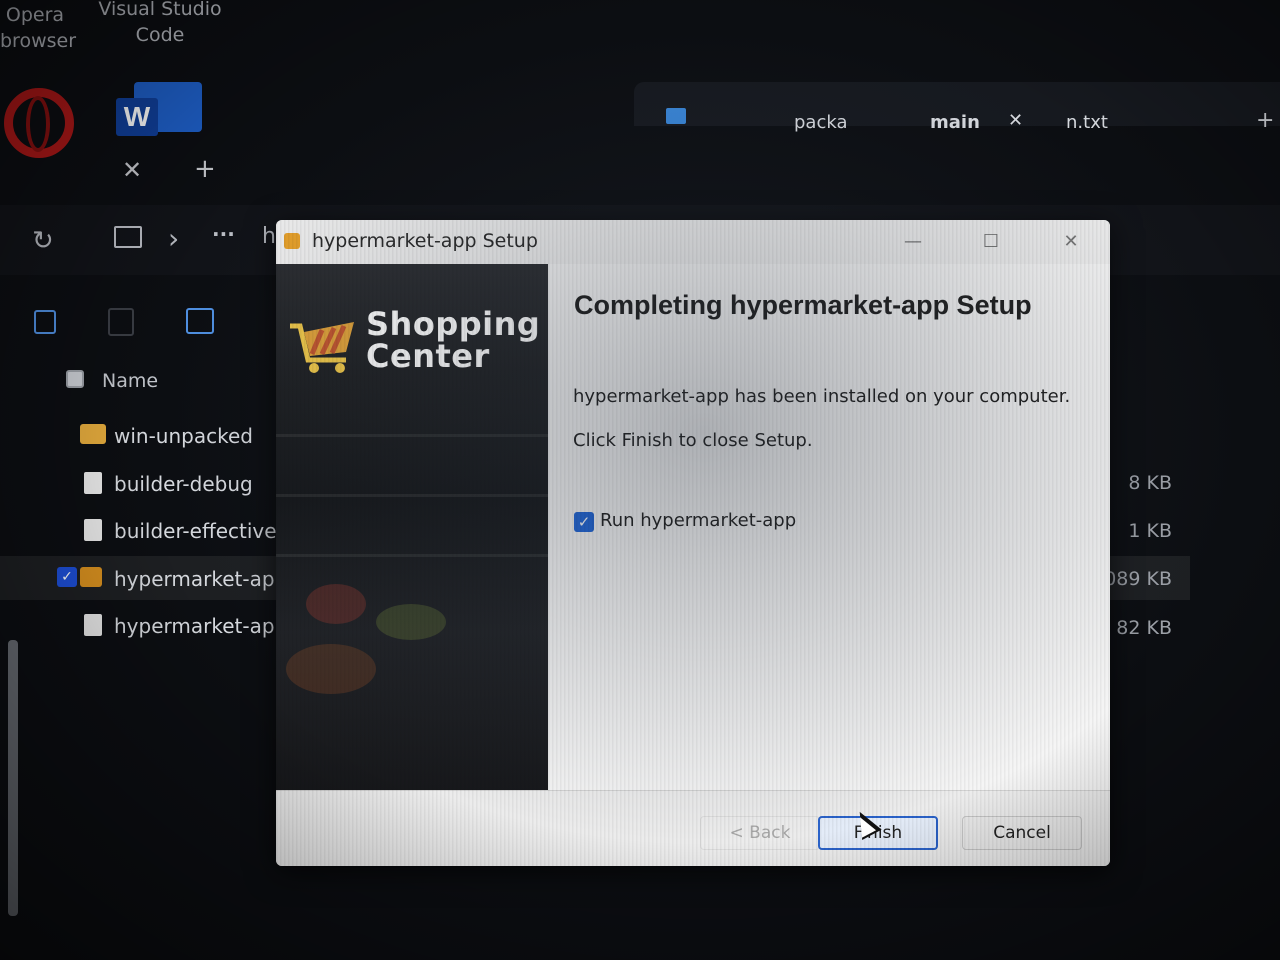 This screenshot has width=1280, height=960. Describe the element at coordinates (1144, 628) in the screenshot. I see `file-size: 82 KB` at that location.